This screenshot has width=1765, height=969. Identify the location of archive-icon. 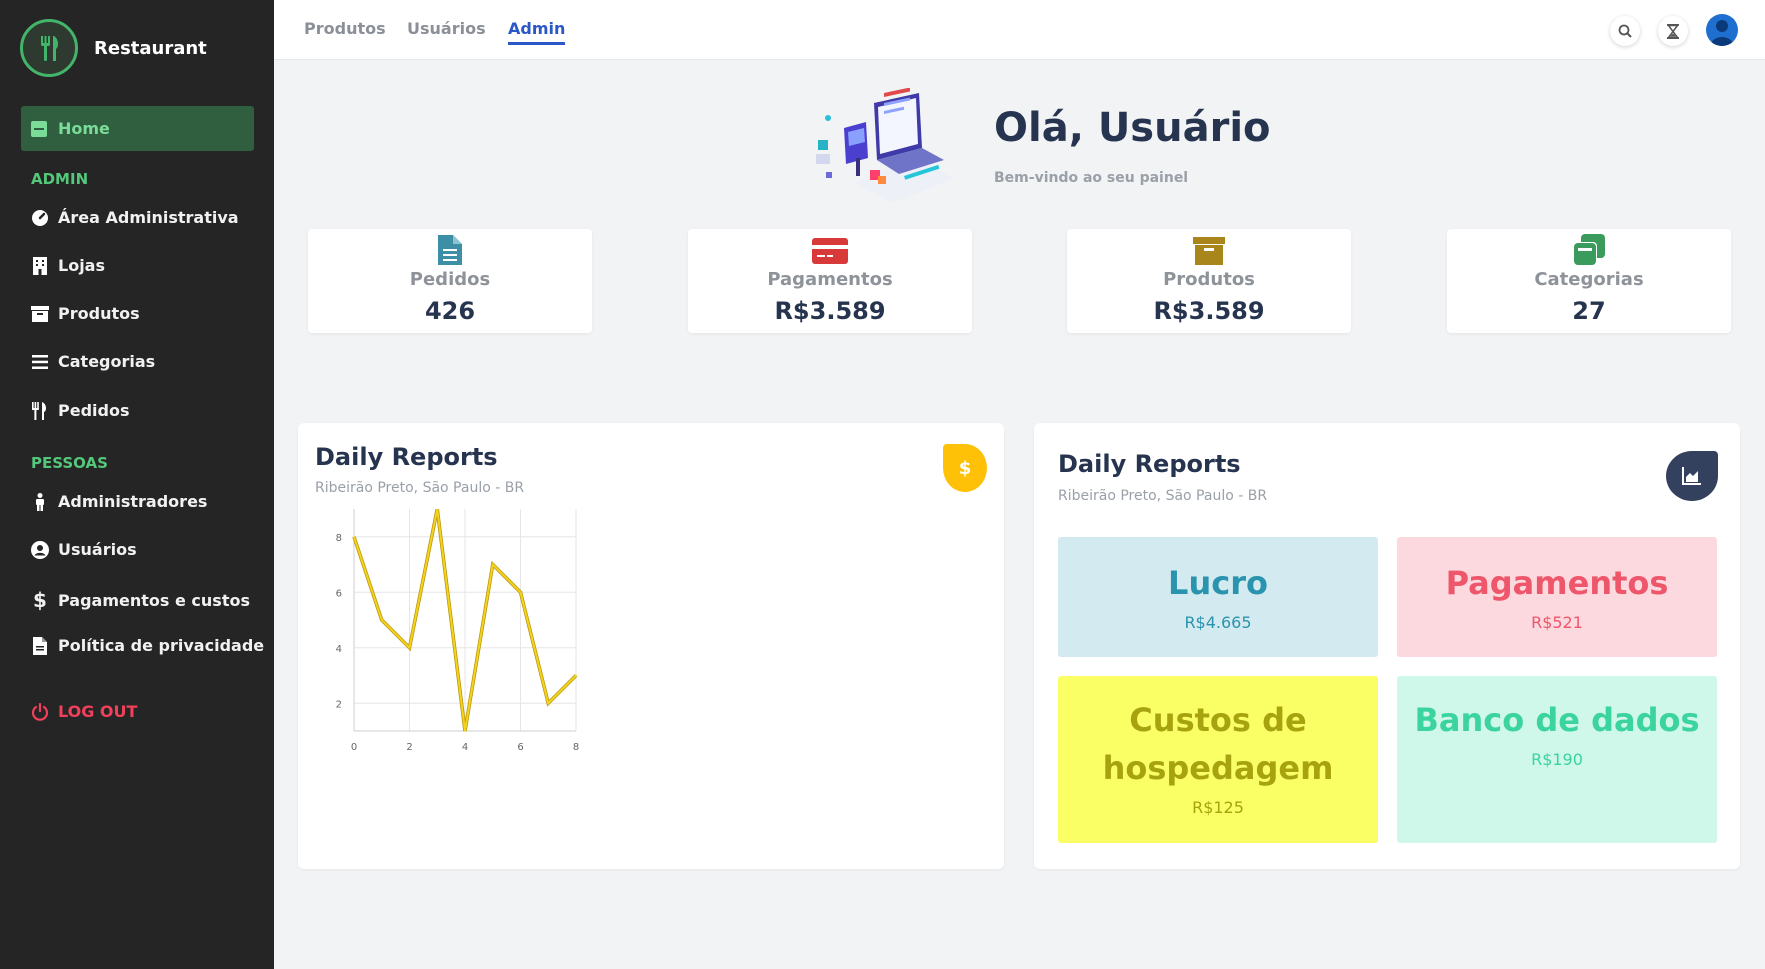
(40, 313).